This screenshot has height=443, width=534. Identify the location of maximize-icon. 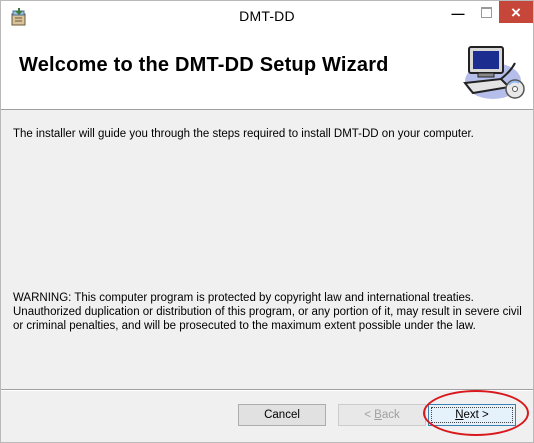
(486, 12).